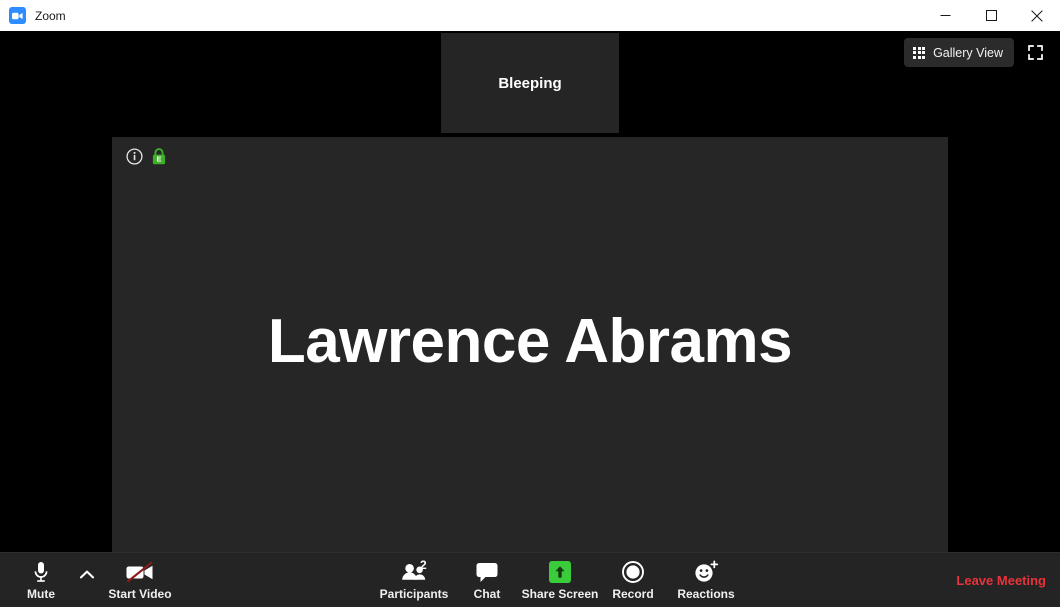  What do you see at coordinates (560, 572) in the screenshot?
I see `share-screen-up-arrow-icon` at bounding box center [560, 572].